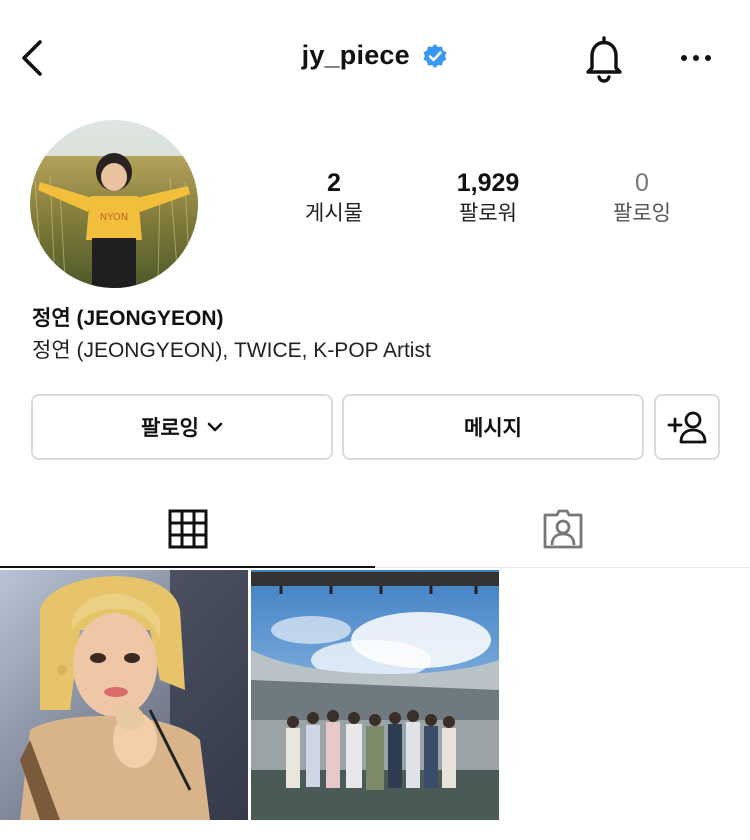 The height and width of the screenshot is (840, 750). I want to click on display-name: 정연 (JEONGYEON), so click(128, 318).